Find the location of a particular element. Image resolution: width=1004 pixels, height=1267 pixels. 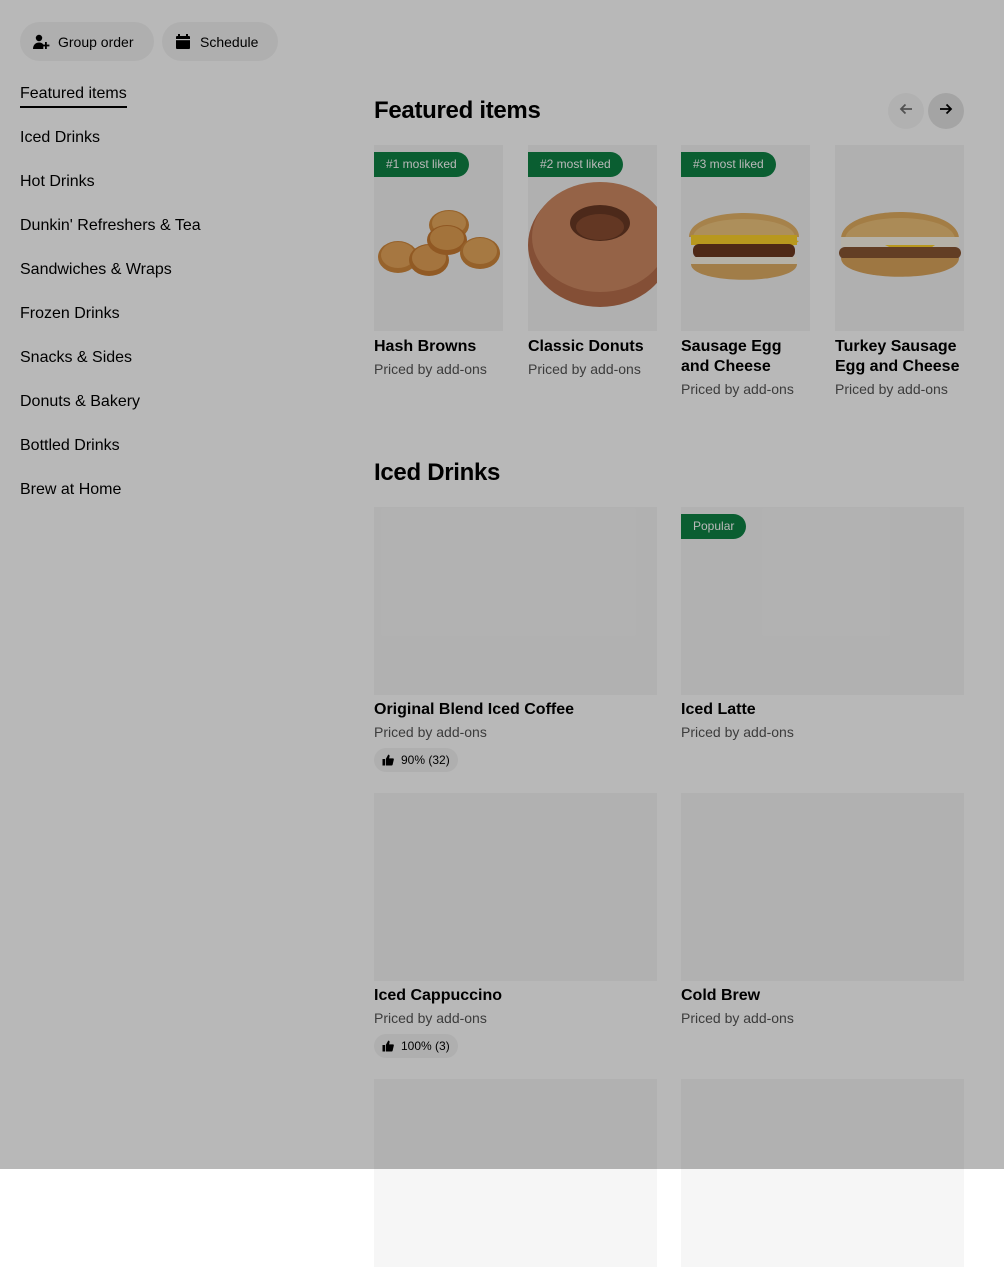

featured-items-title: Featured items is located at coordinates (457, 110).